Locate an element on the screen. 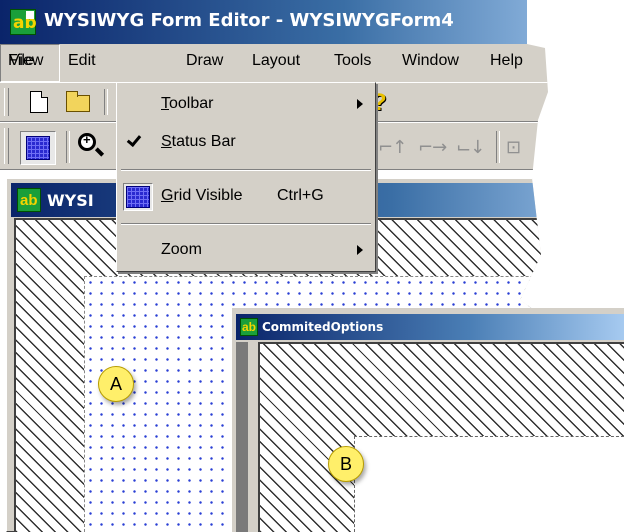 This screenshot has height=532, width=624. menu-item-status-bar: Status Bar is located at coordinates (246, 143).